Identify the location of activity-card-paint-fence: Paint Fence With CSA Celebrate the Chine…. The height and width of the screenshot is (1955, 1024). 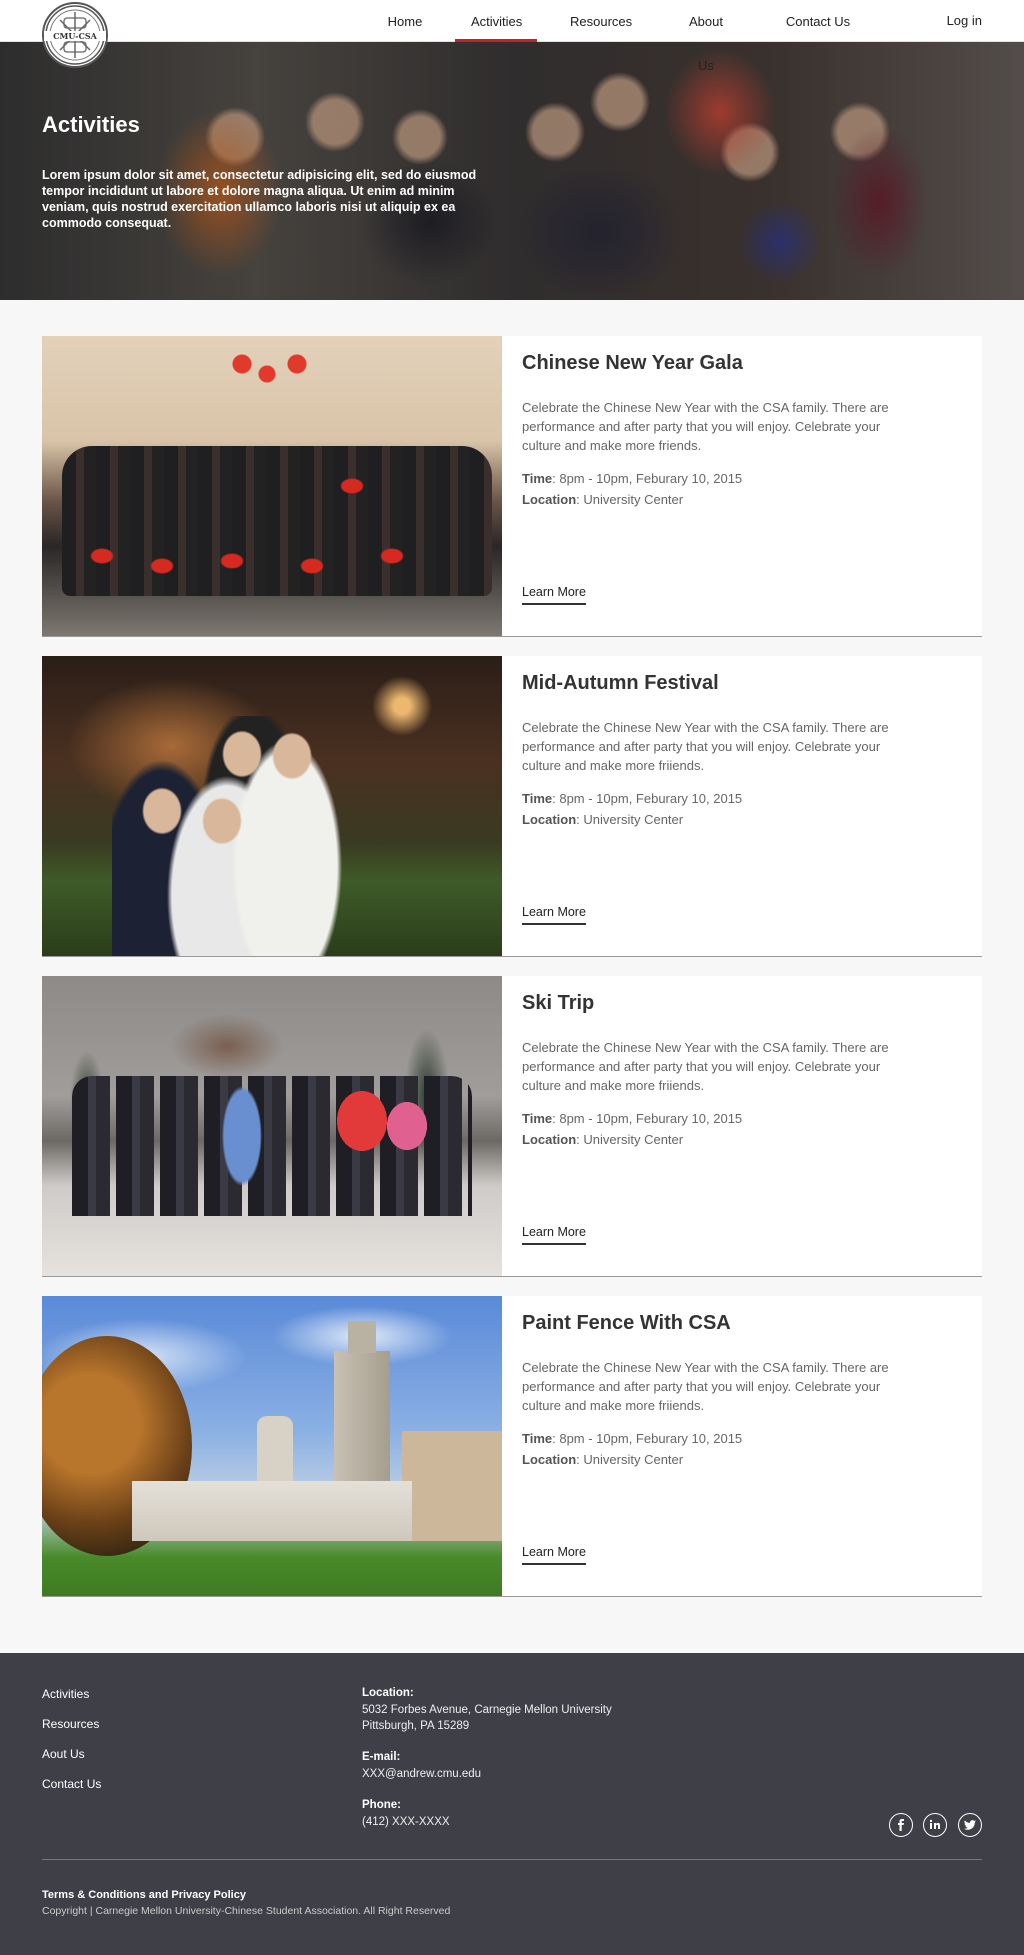
(512, 1446).